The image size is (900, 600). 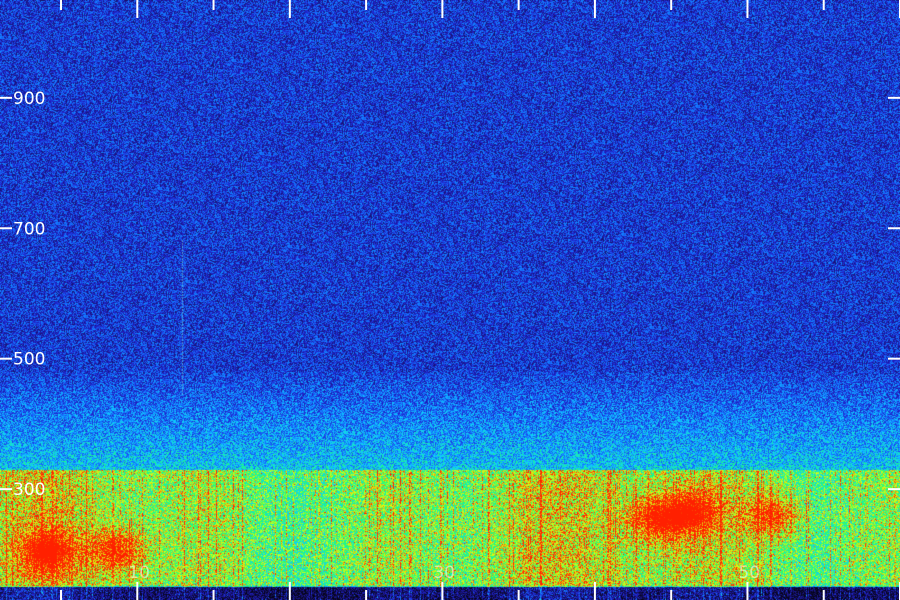 What do you see at coordinates (29, 99) in the screenshot?
I see `y-tick-label: 900` at bounding box center [29, 99].